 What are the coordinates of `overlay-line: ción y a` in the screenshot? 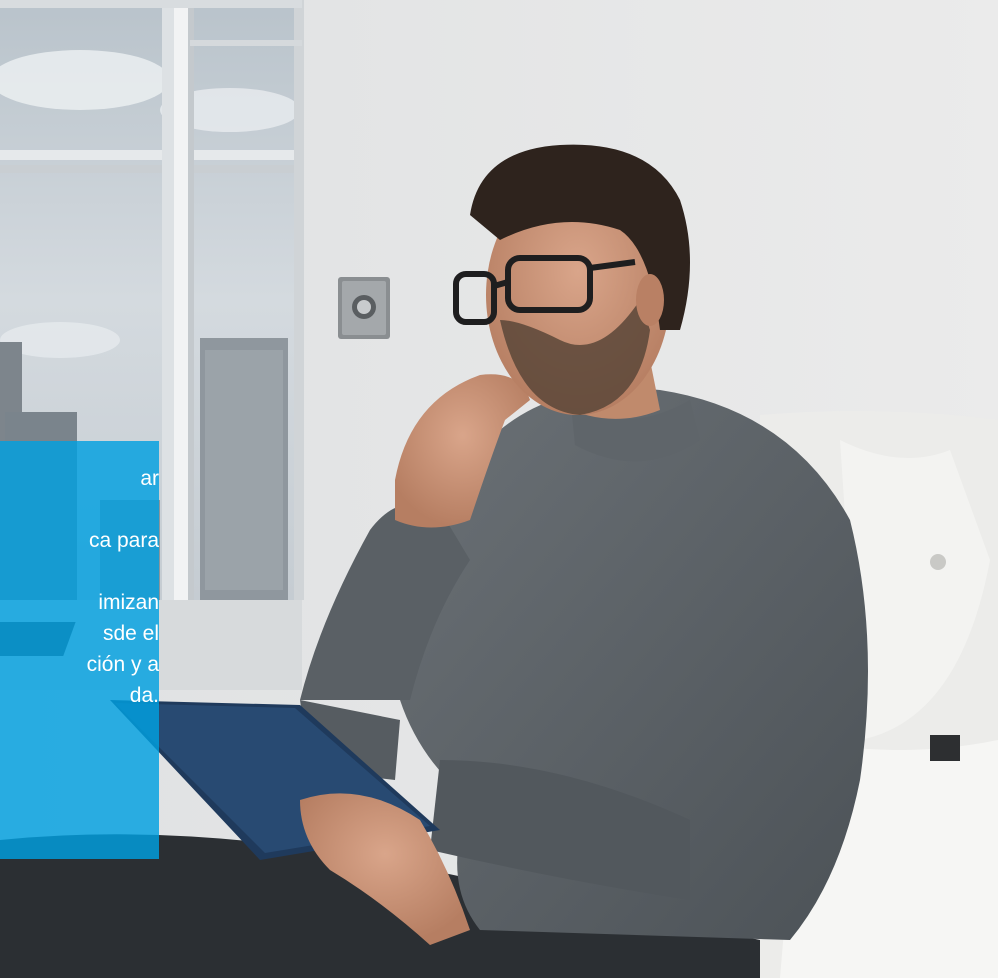 It's located at (122, 664).